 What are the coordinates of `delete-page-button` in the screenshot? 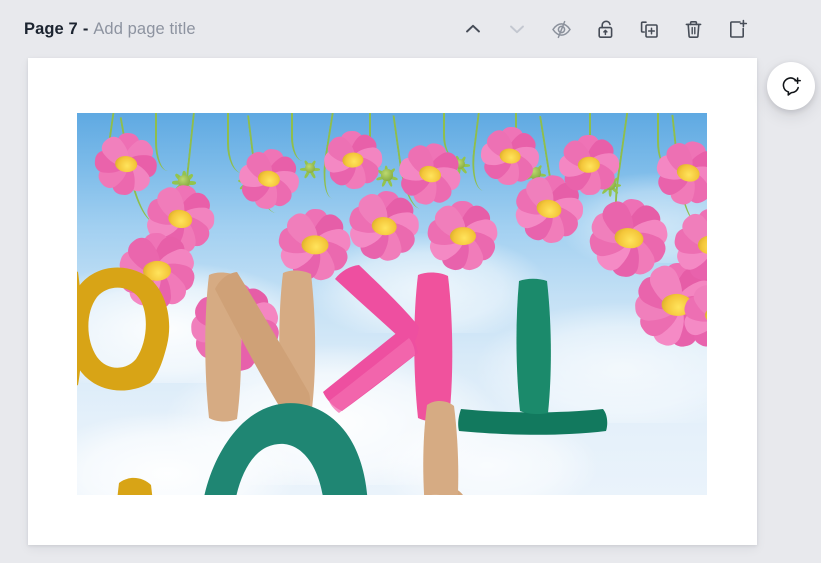 It's located at (693, 29).